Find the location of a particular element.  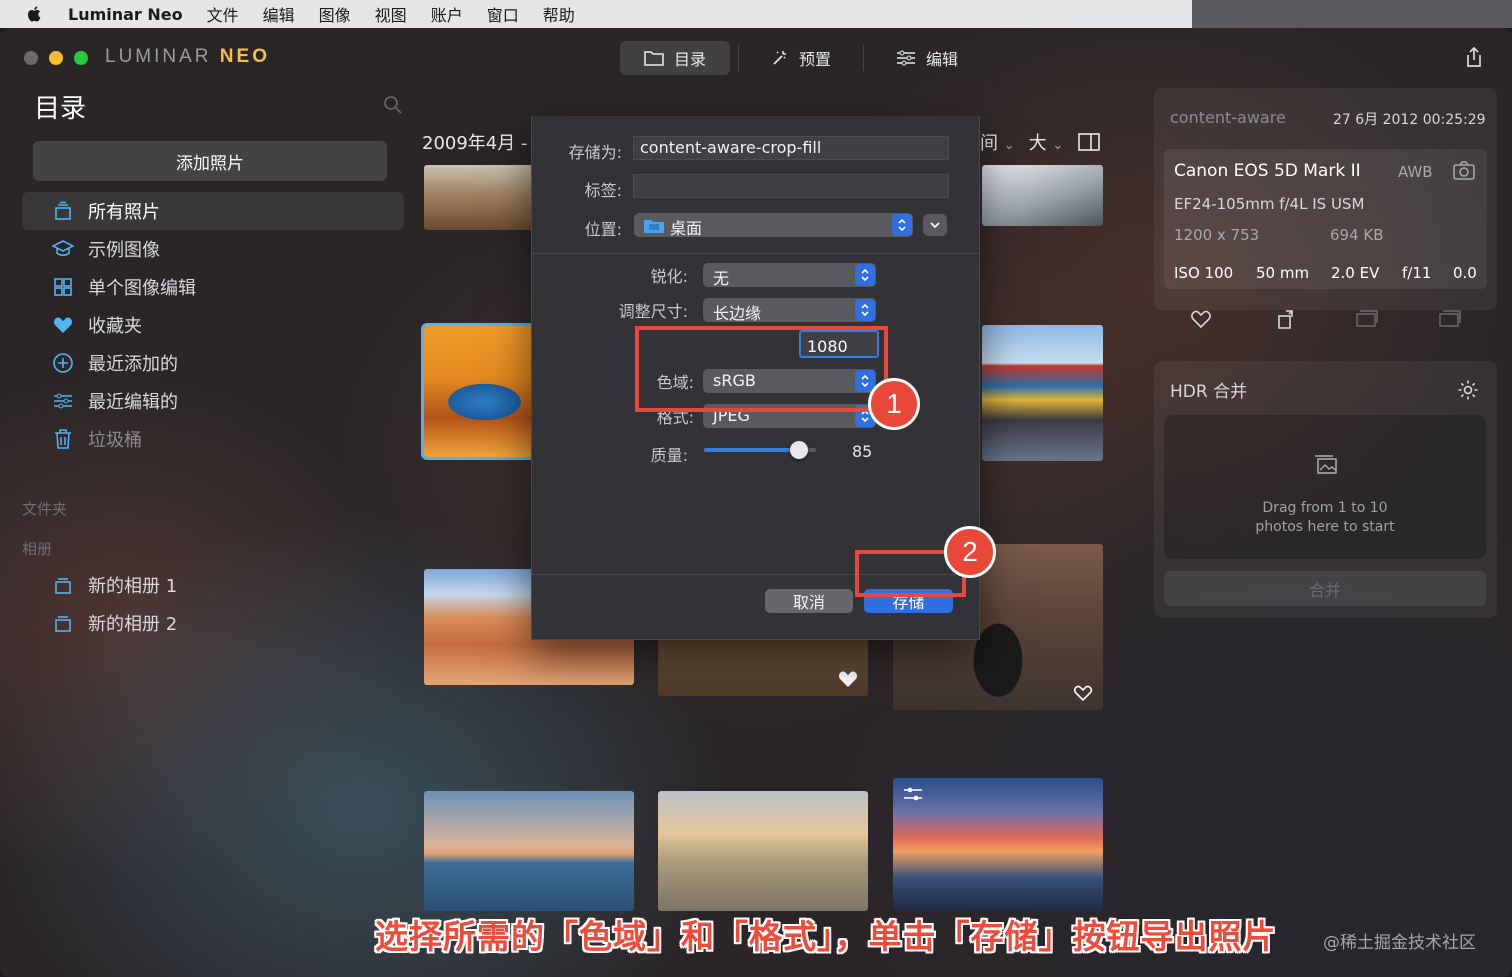

size-label: 大 is located at coordinates (1037, 143).